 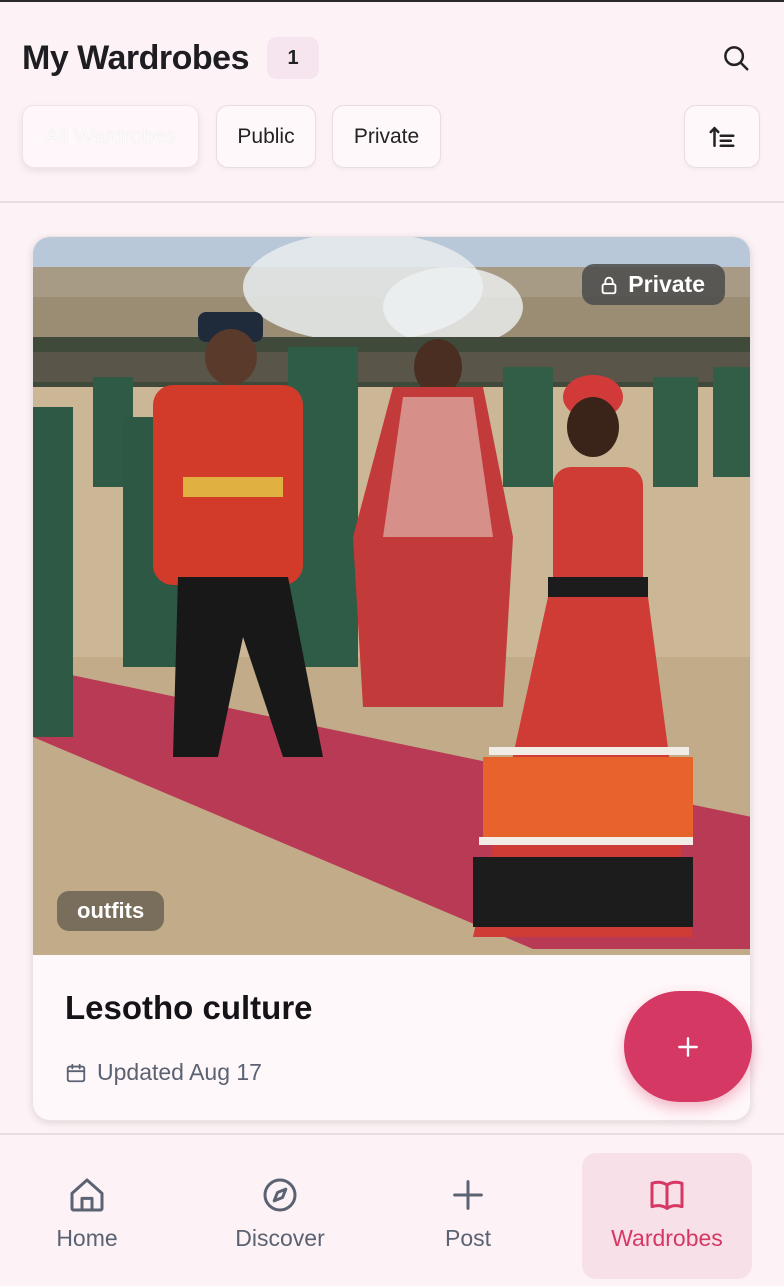 I want to click on updated-meta: Updated Aug 17, so click(x=163, y=1072).